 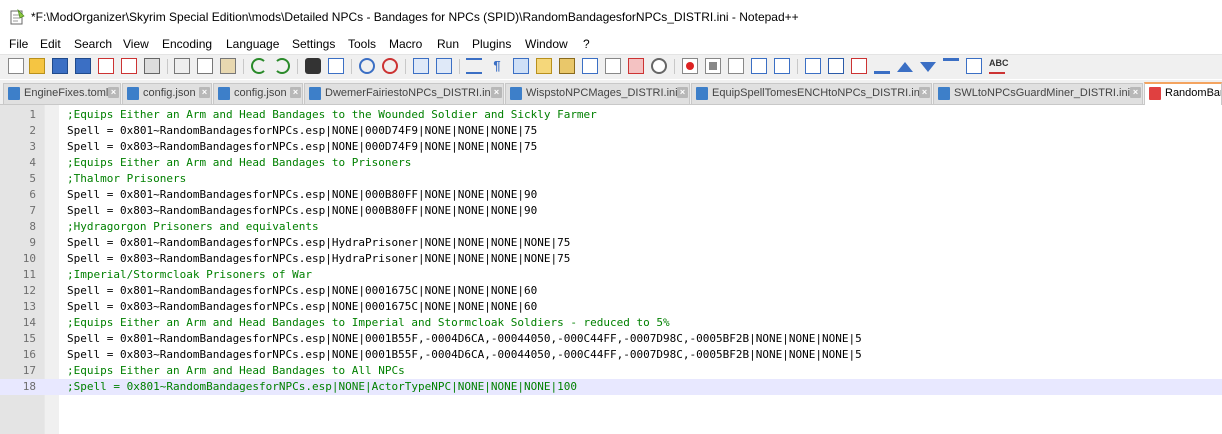 What do you see at coordinates (282, 66) in the screenshot?
I see `redo-icon` at bounding box center [282, 66].